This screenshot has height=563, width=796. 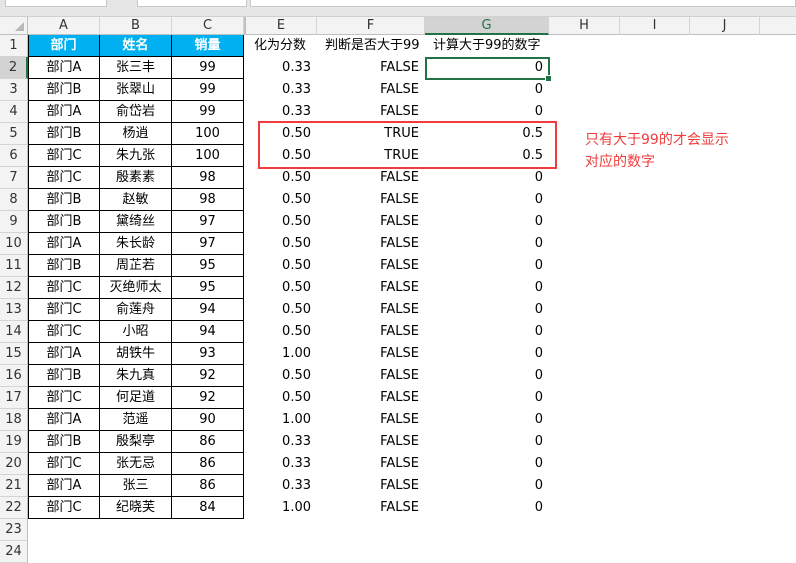 What do you see at coordinates (14, 376) in the screenshot?
I see `row-header-16: 16` at bounding box center [14, 376].